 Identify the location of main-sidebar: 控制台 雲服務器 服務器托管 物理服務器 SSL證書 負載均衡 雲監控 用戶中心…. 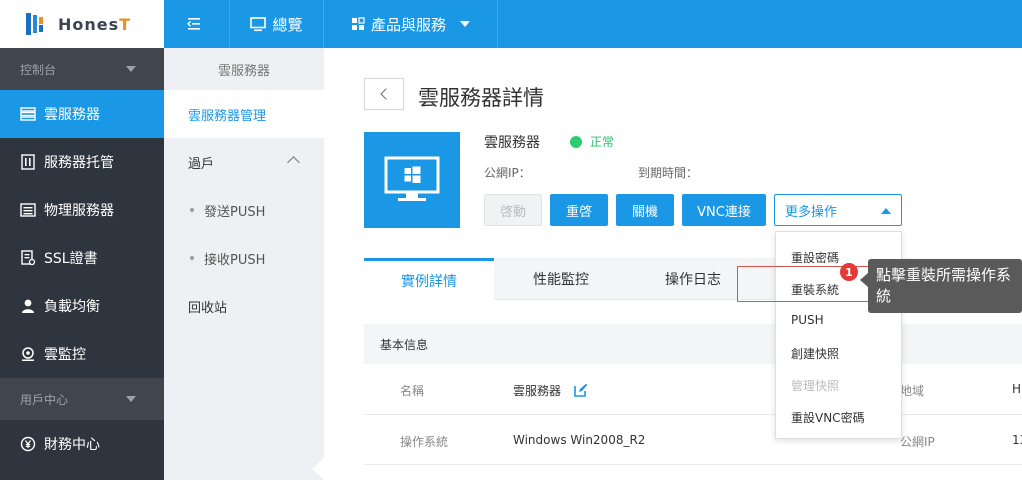
(82, 264).